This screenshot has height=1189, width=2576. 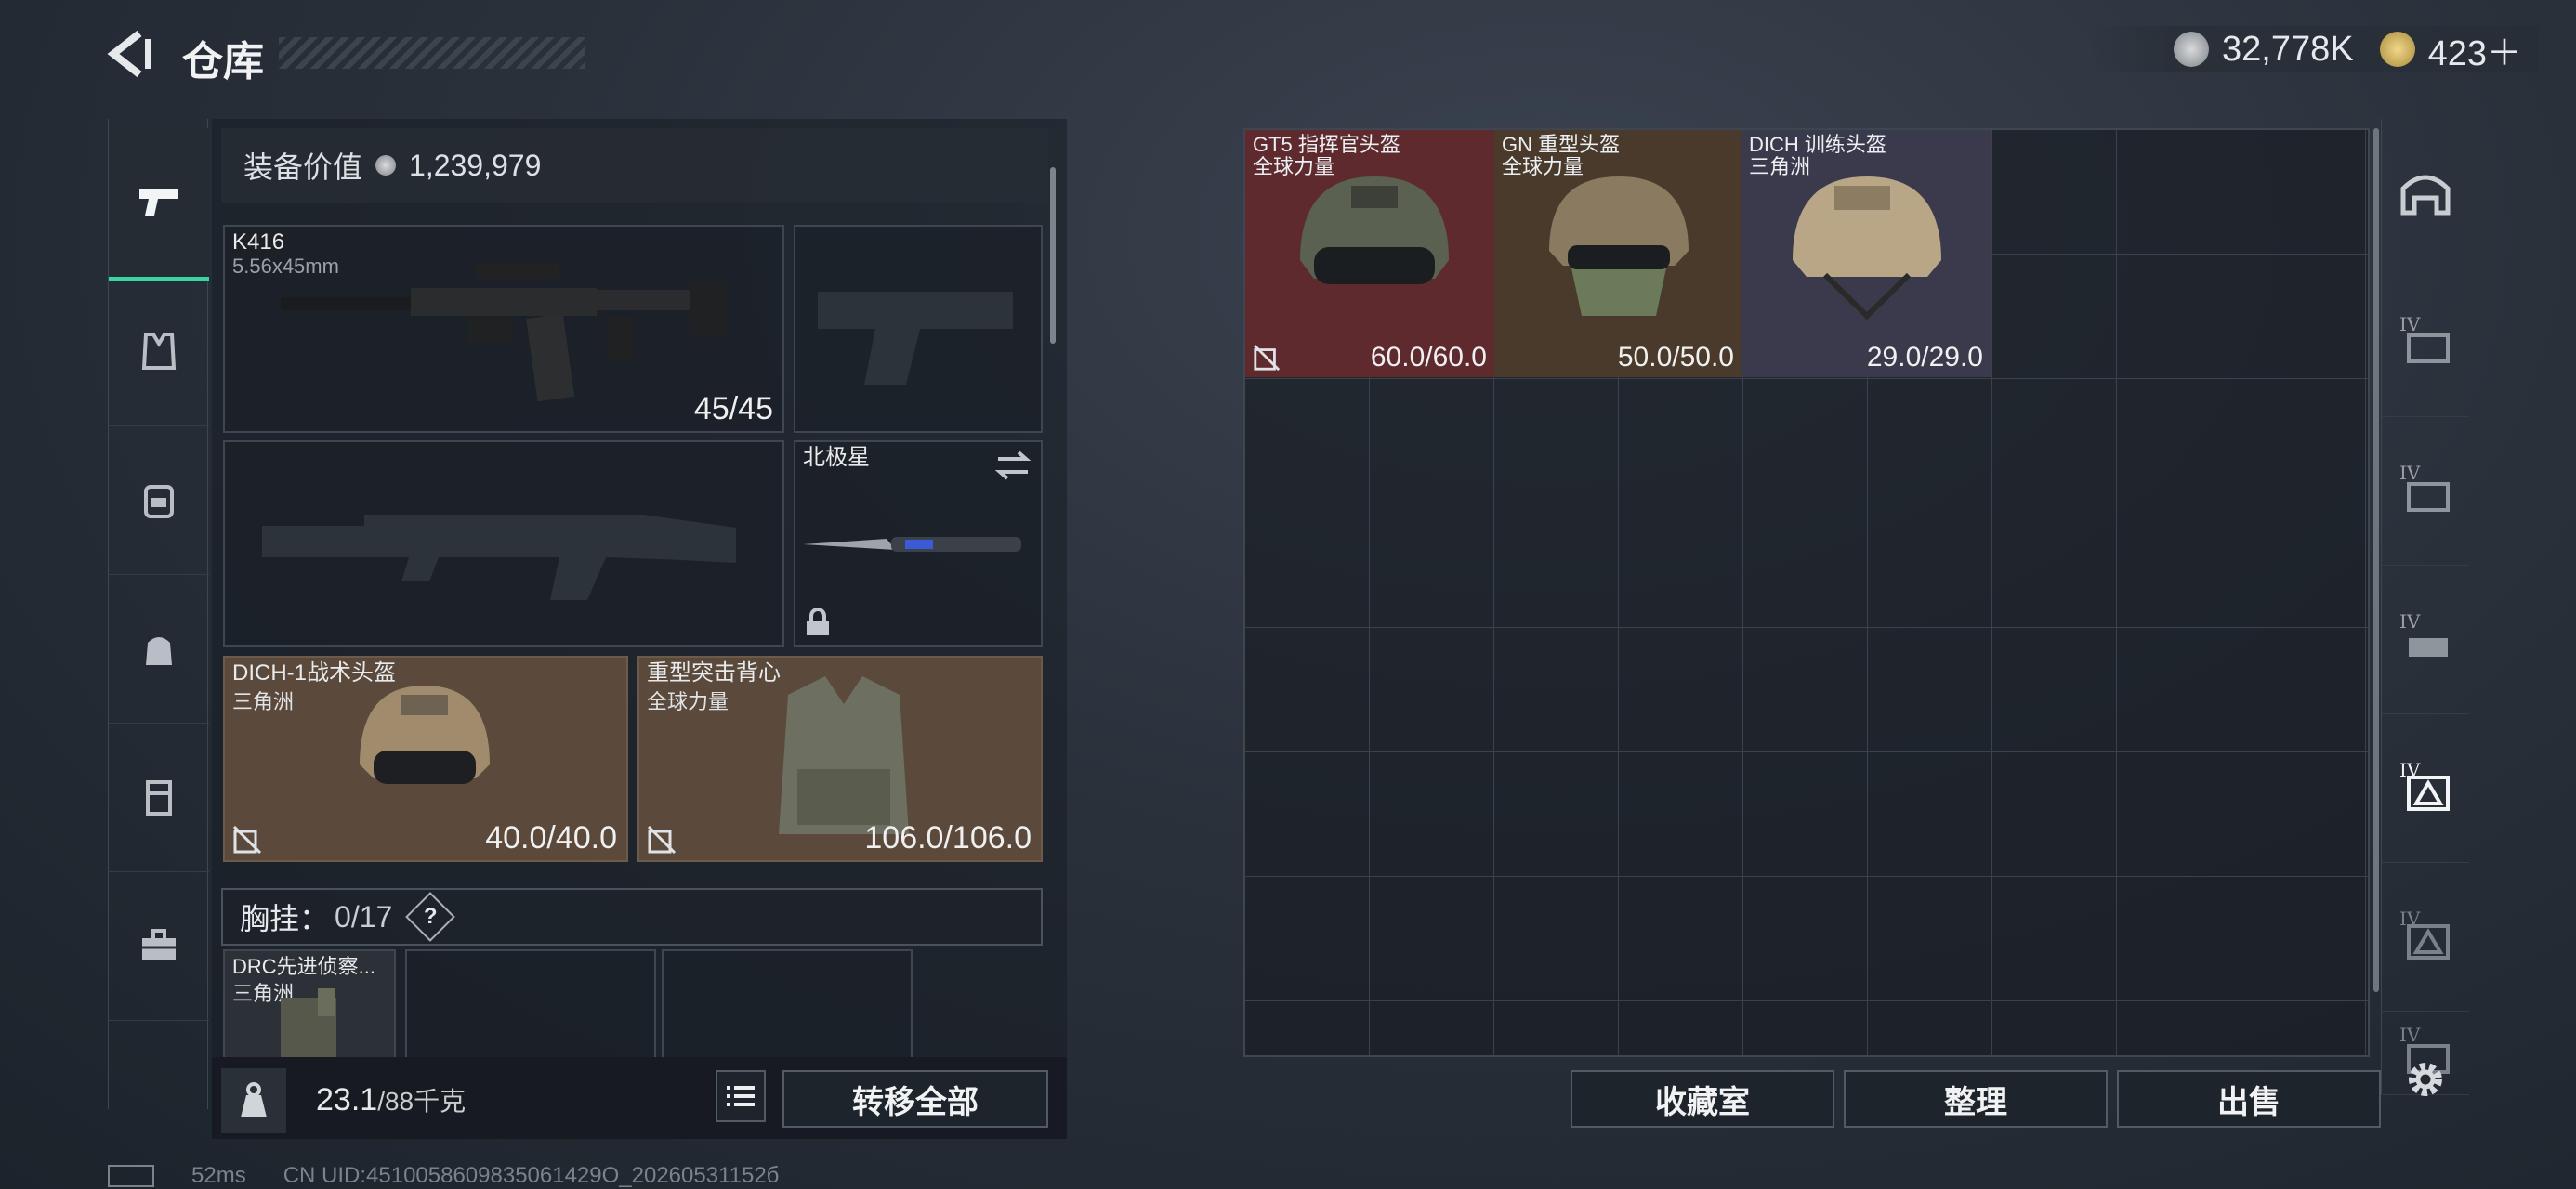 I want to click on primary-weapon-slot: K416 5.56x45mm 45/45, so click(x=503, y=329).